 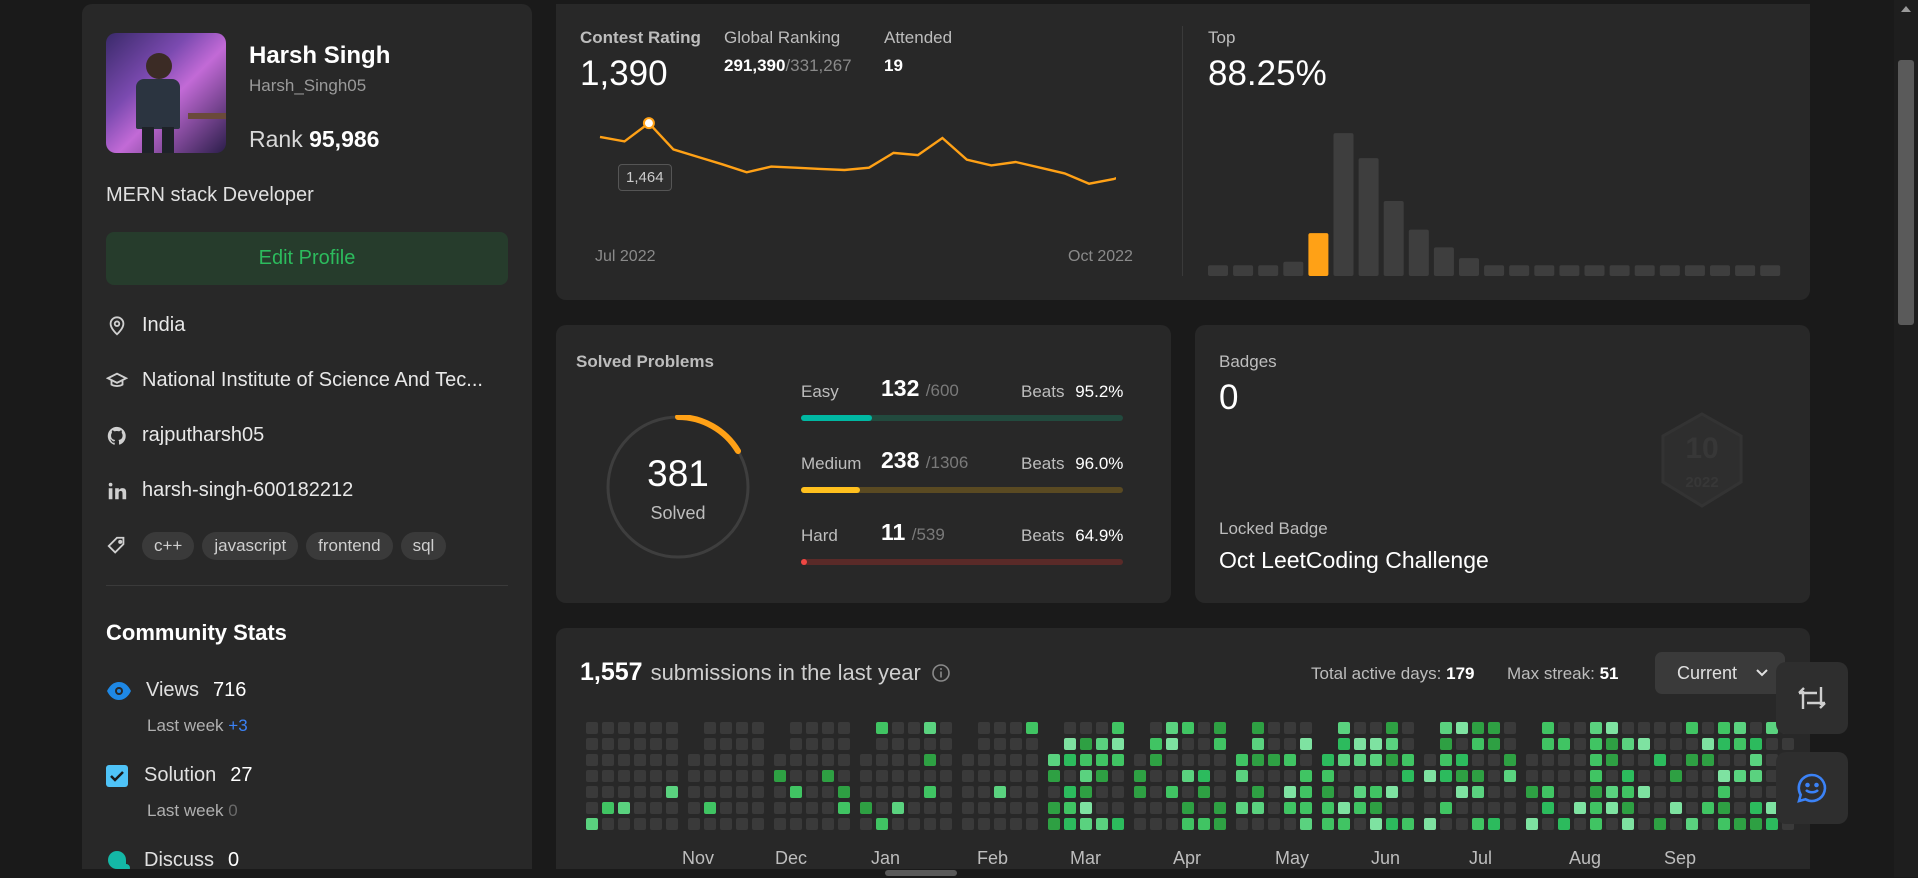 What do you see at coordinates (1906, 9) in the screenshot?
I see `scrollbar-up-arrow-icon` at bounding box center [1906, 9].